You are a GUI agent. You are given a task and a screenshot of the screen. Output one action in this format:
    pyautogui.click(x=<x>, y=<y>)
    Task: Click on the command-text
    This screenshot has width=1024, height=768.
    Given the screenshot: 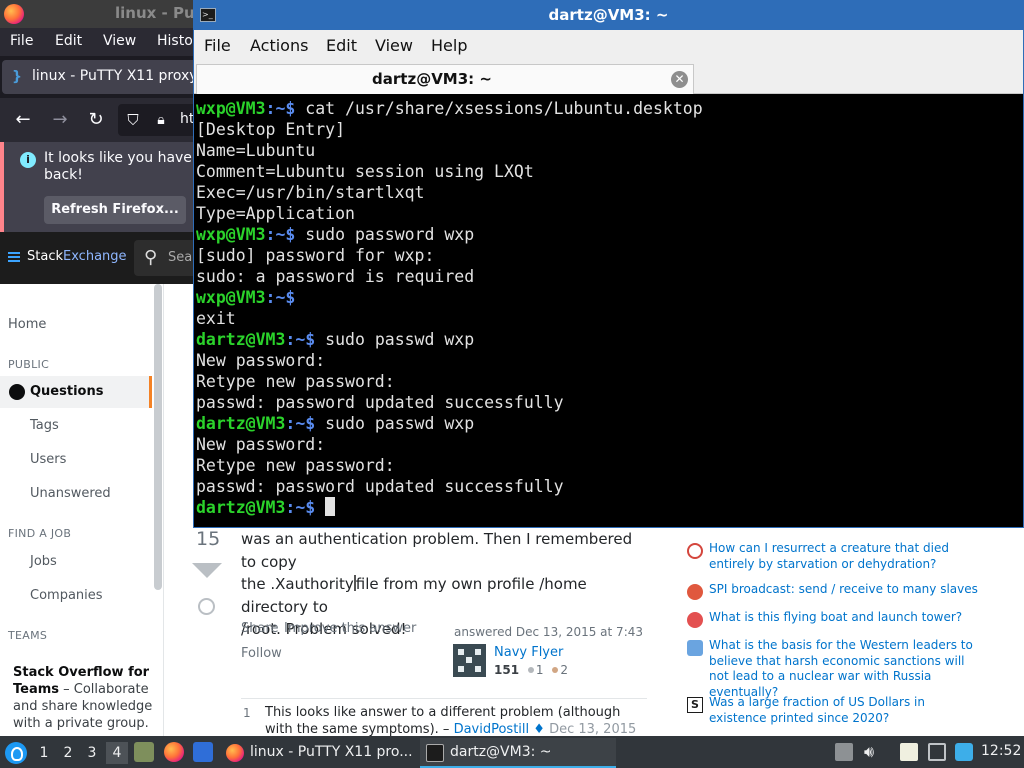 What is the action you would take?
    pyautogui.click(x=320, y=507)
    